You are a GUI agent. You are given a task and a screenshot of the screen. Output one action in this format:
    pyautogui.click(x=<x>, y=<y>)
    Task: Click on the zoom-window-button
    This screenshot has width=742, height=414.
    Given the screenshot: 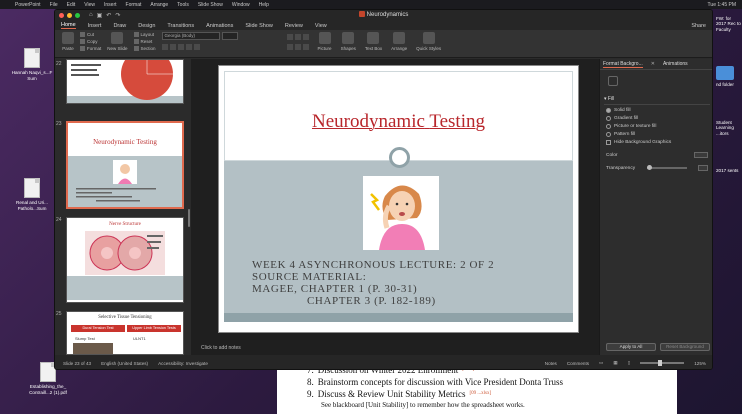 What is the action you would take?
    pyautogui.click(x=77, y=15)
    